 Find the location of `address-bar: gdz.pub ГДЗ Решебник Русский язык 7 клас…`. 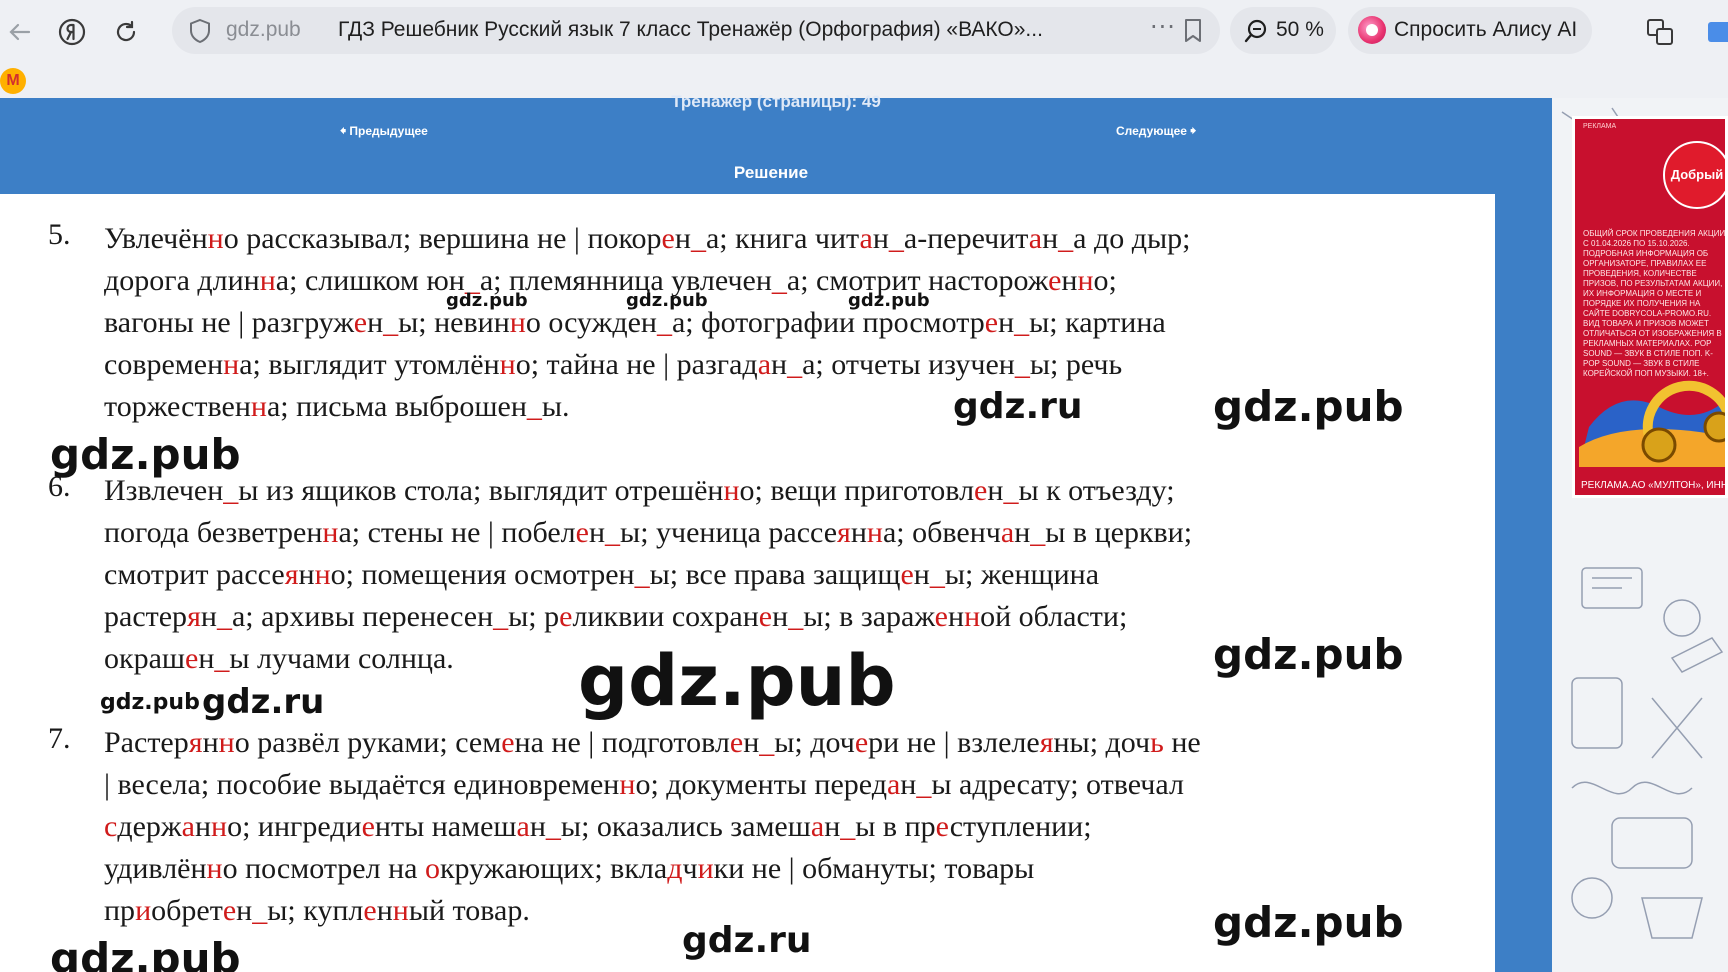

address-bar: gdz.pub ГДЗ Решебник Русский язык 7 клас… is located at coordinates (696, 30).